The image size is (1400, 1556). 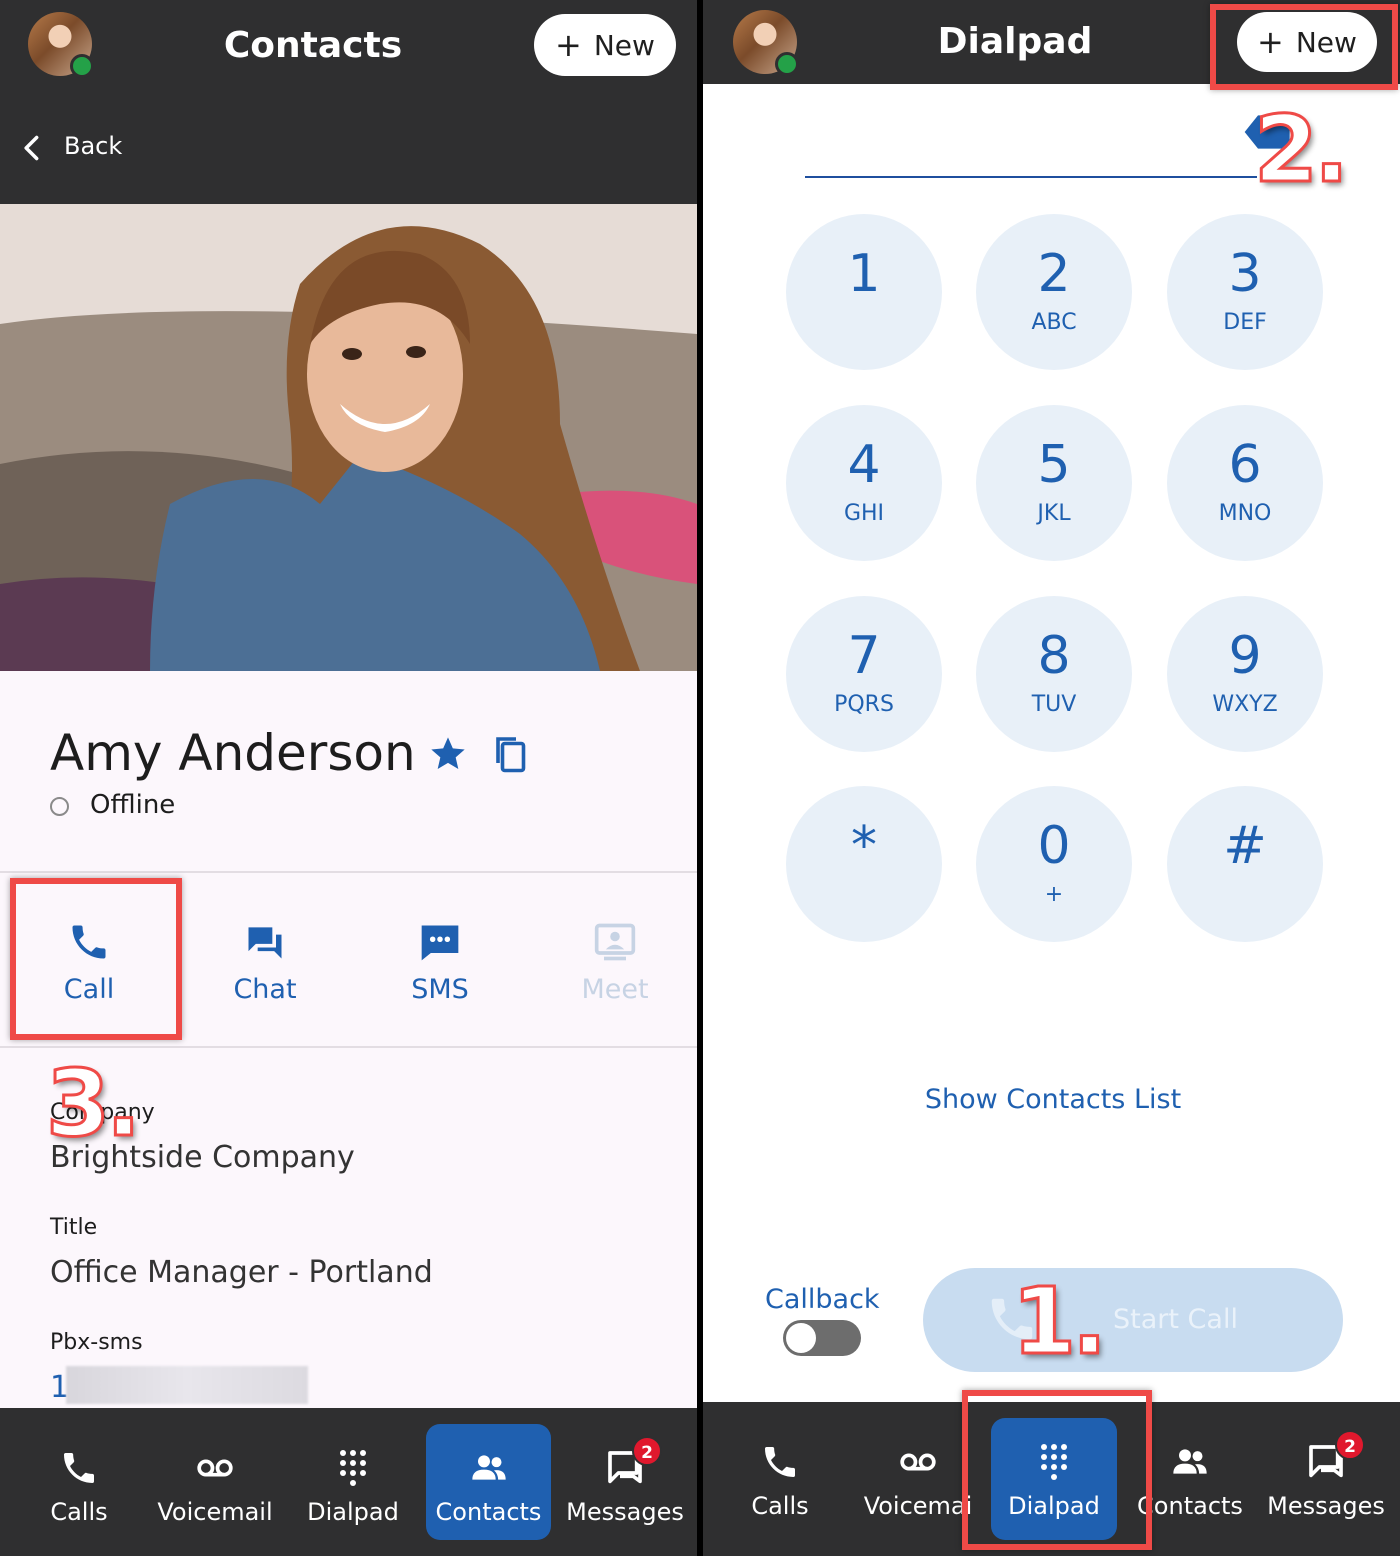 I want to click on dialpad-key-3: 3 DEF, so click(x=1245, y=292).